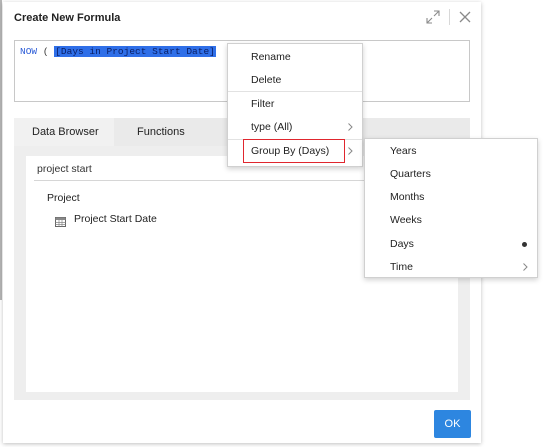 This screenshot has height=447, width=548. I want to click on menu-item-label: Filter, so click(263, 104).